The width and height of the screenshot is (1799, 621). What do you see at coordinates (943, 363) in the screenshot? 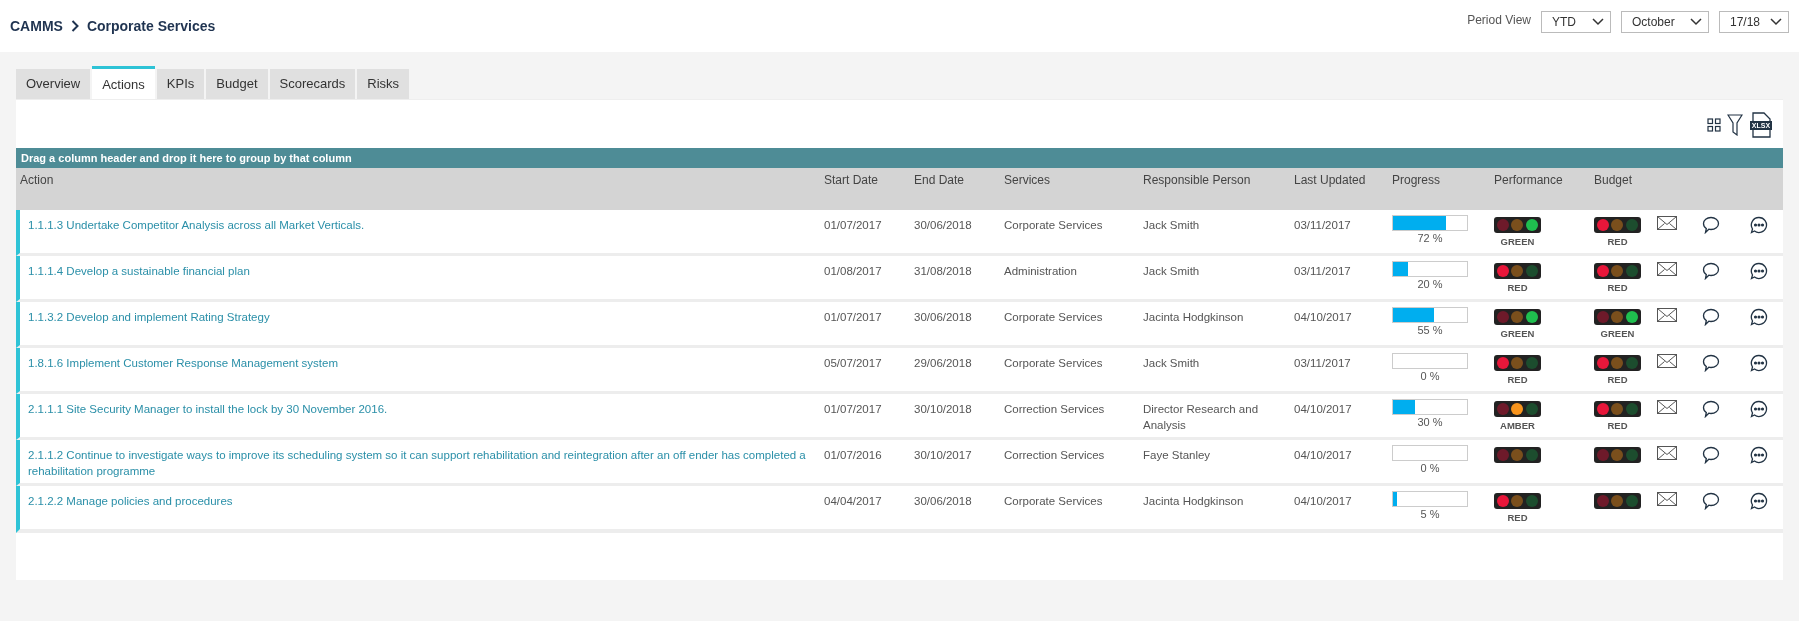
I see `table-cell-text: 29/06/2018` at bounding box center [943, 363].